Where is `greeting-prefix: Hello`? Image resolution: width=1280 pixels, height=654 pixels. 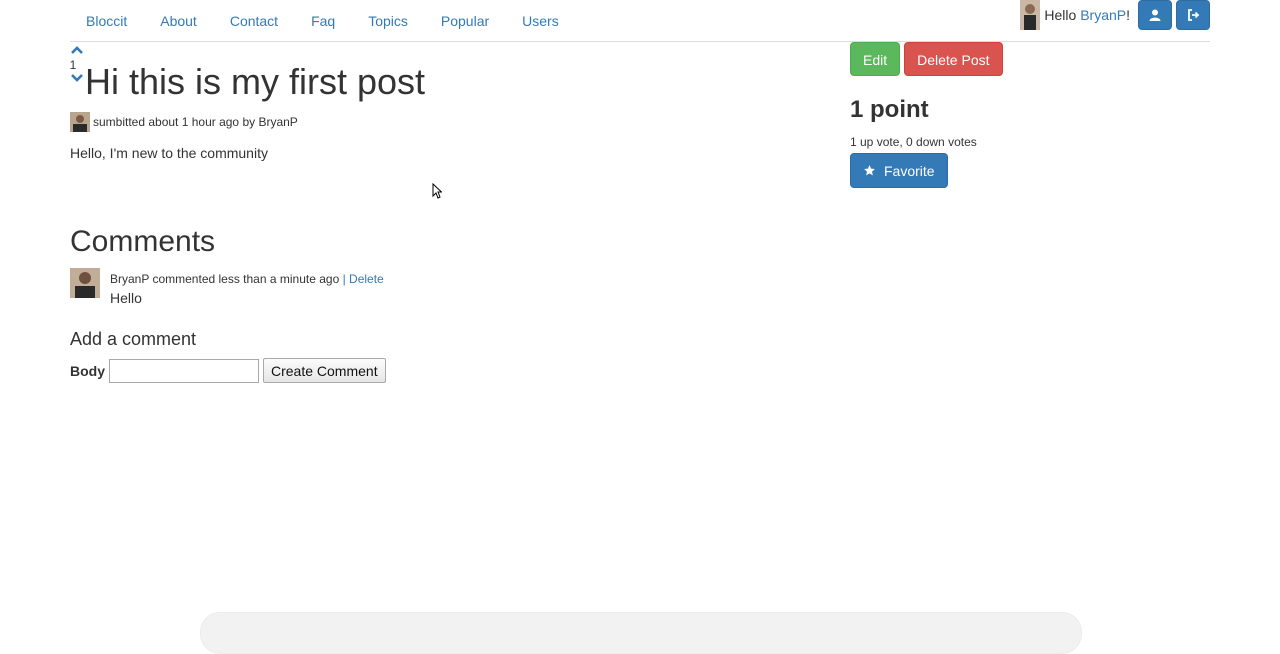
greeting-prefix: Hello is located at coordinates (1062, 15).